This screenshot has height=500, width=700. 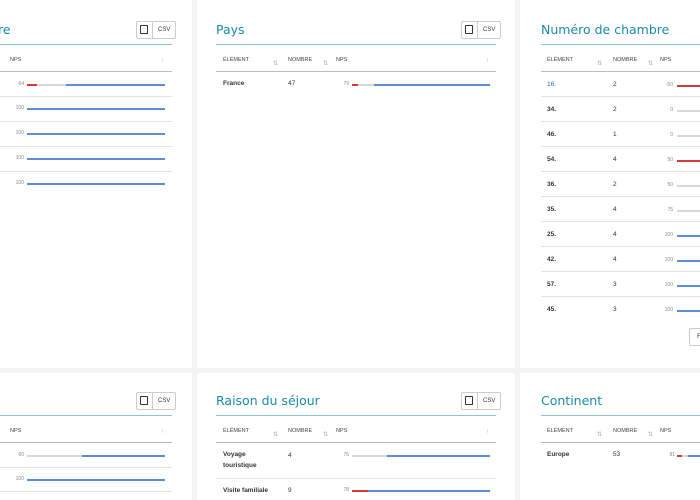 What do you see at coordinates (552, 309) in the screenshot?
I see `row-element: 45.` at bounding box center [552, 309].